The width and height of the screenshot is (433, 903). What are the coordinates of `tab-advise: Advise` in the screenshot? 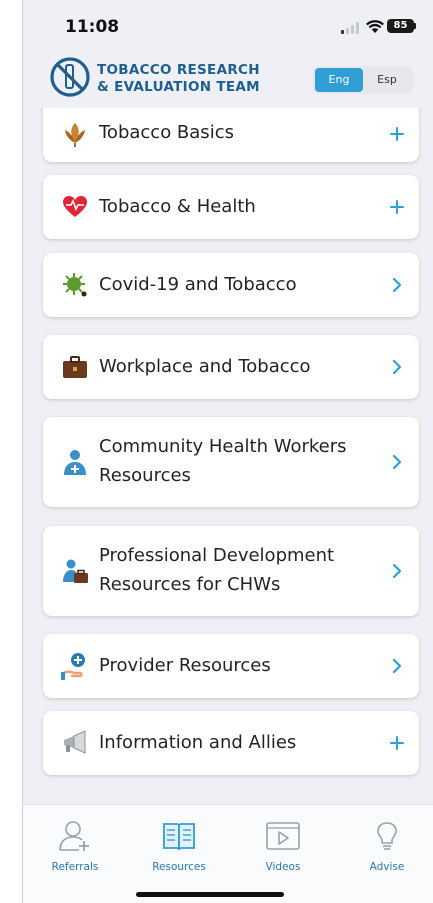 It's located at (387, 846).